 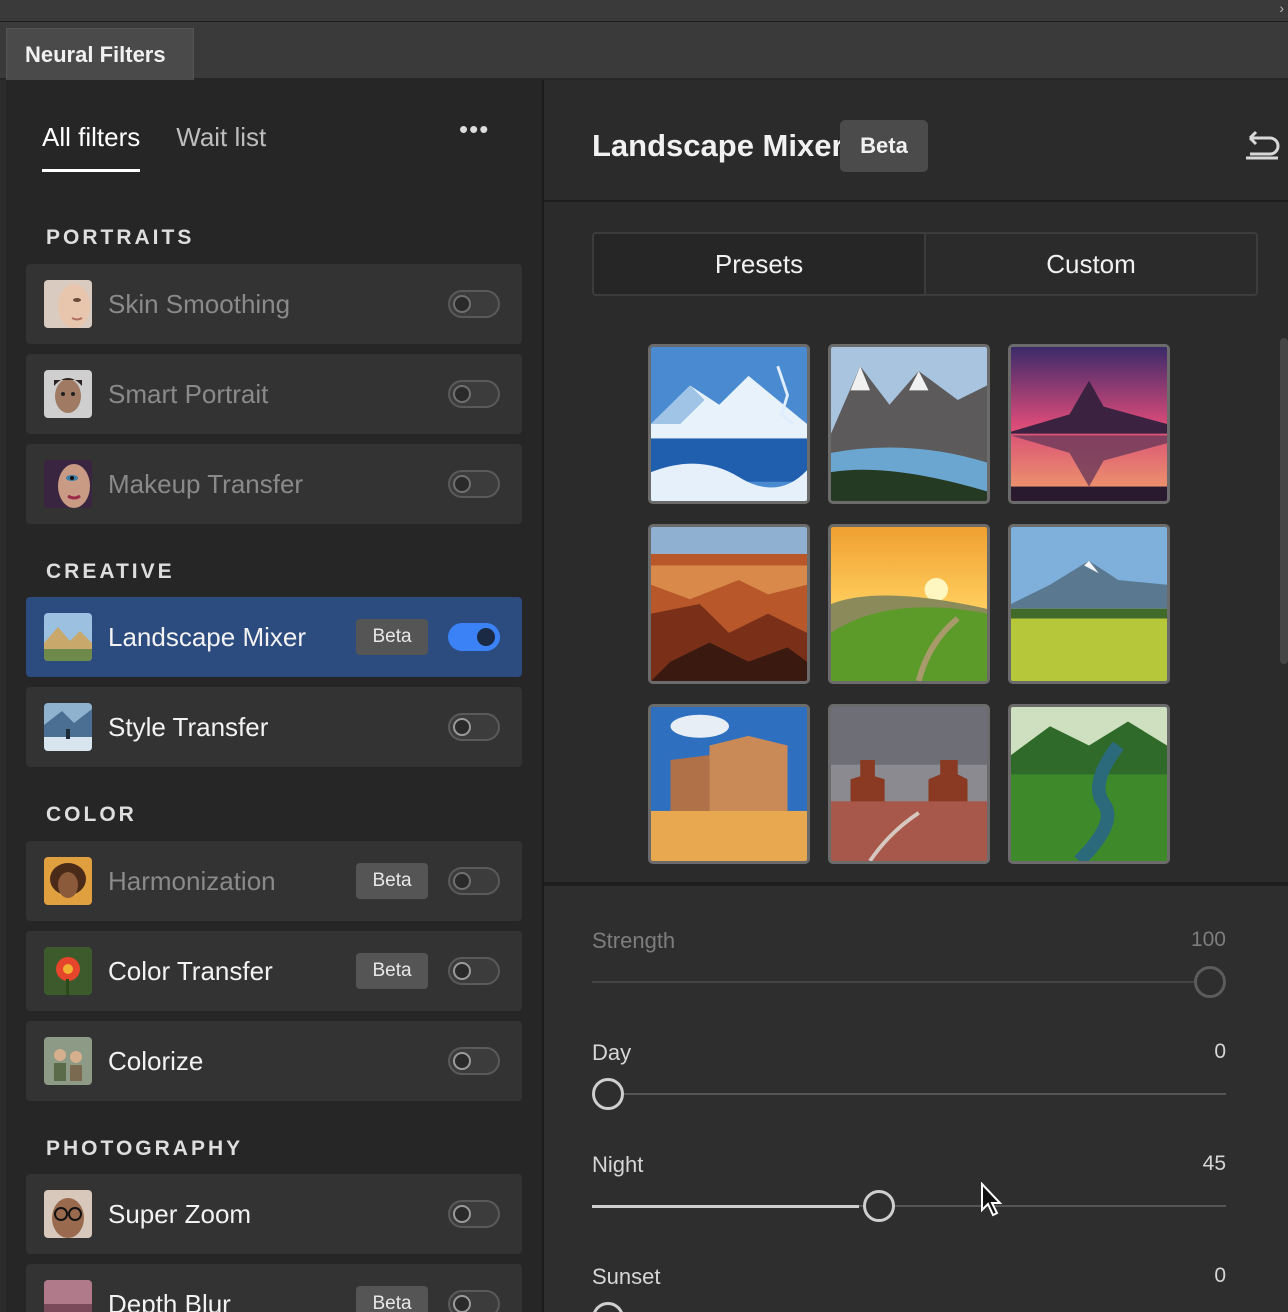 What do you see at coordinates (68, 394) in the screenshot?
I see `smart-portrait-thumbnail` at bounding box center [68, 394].